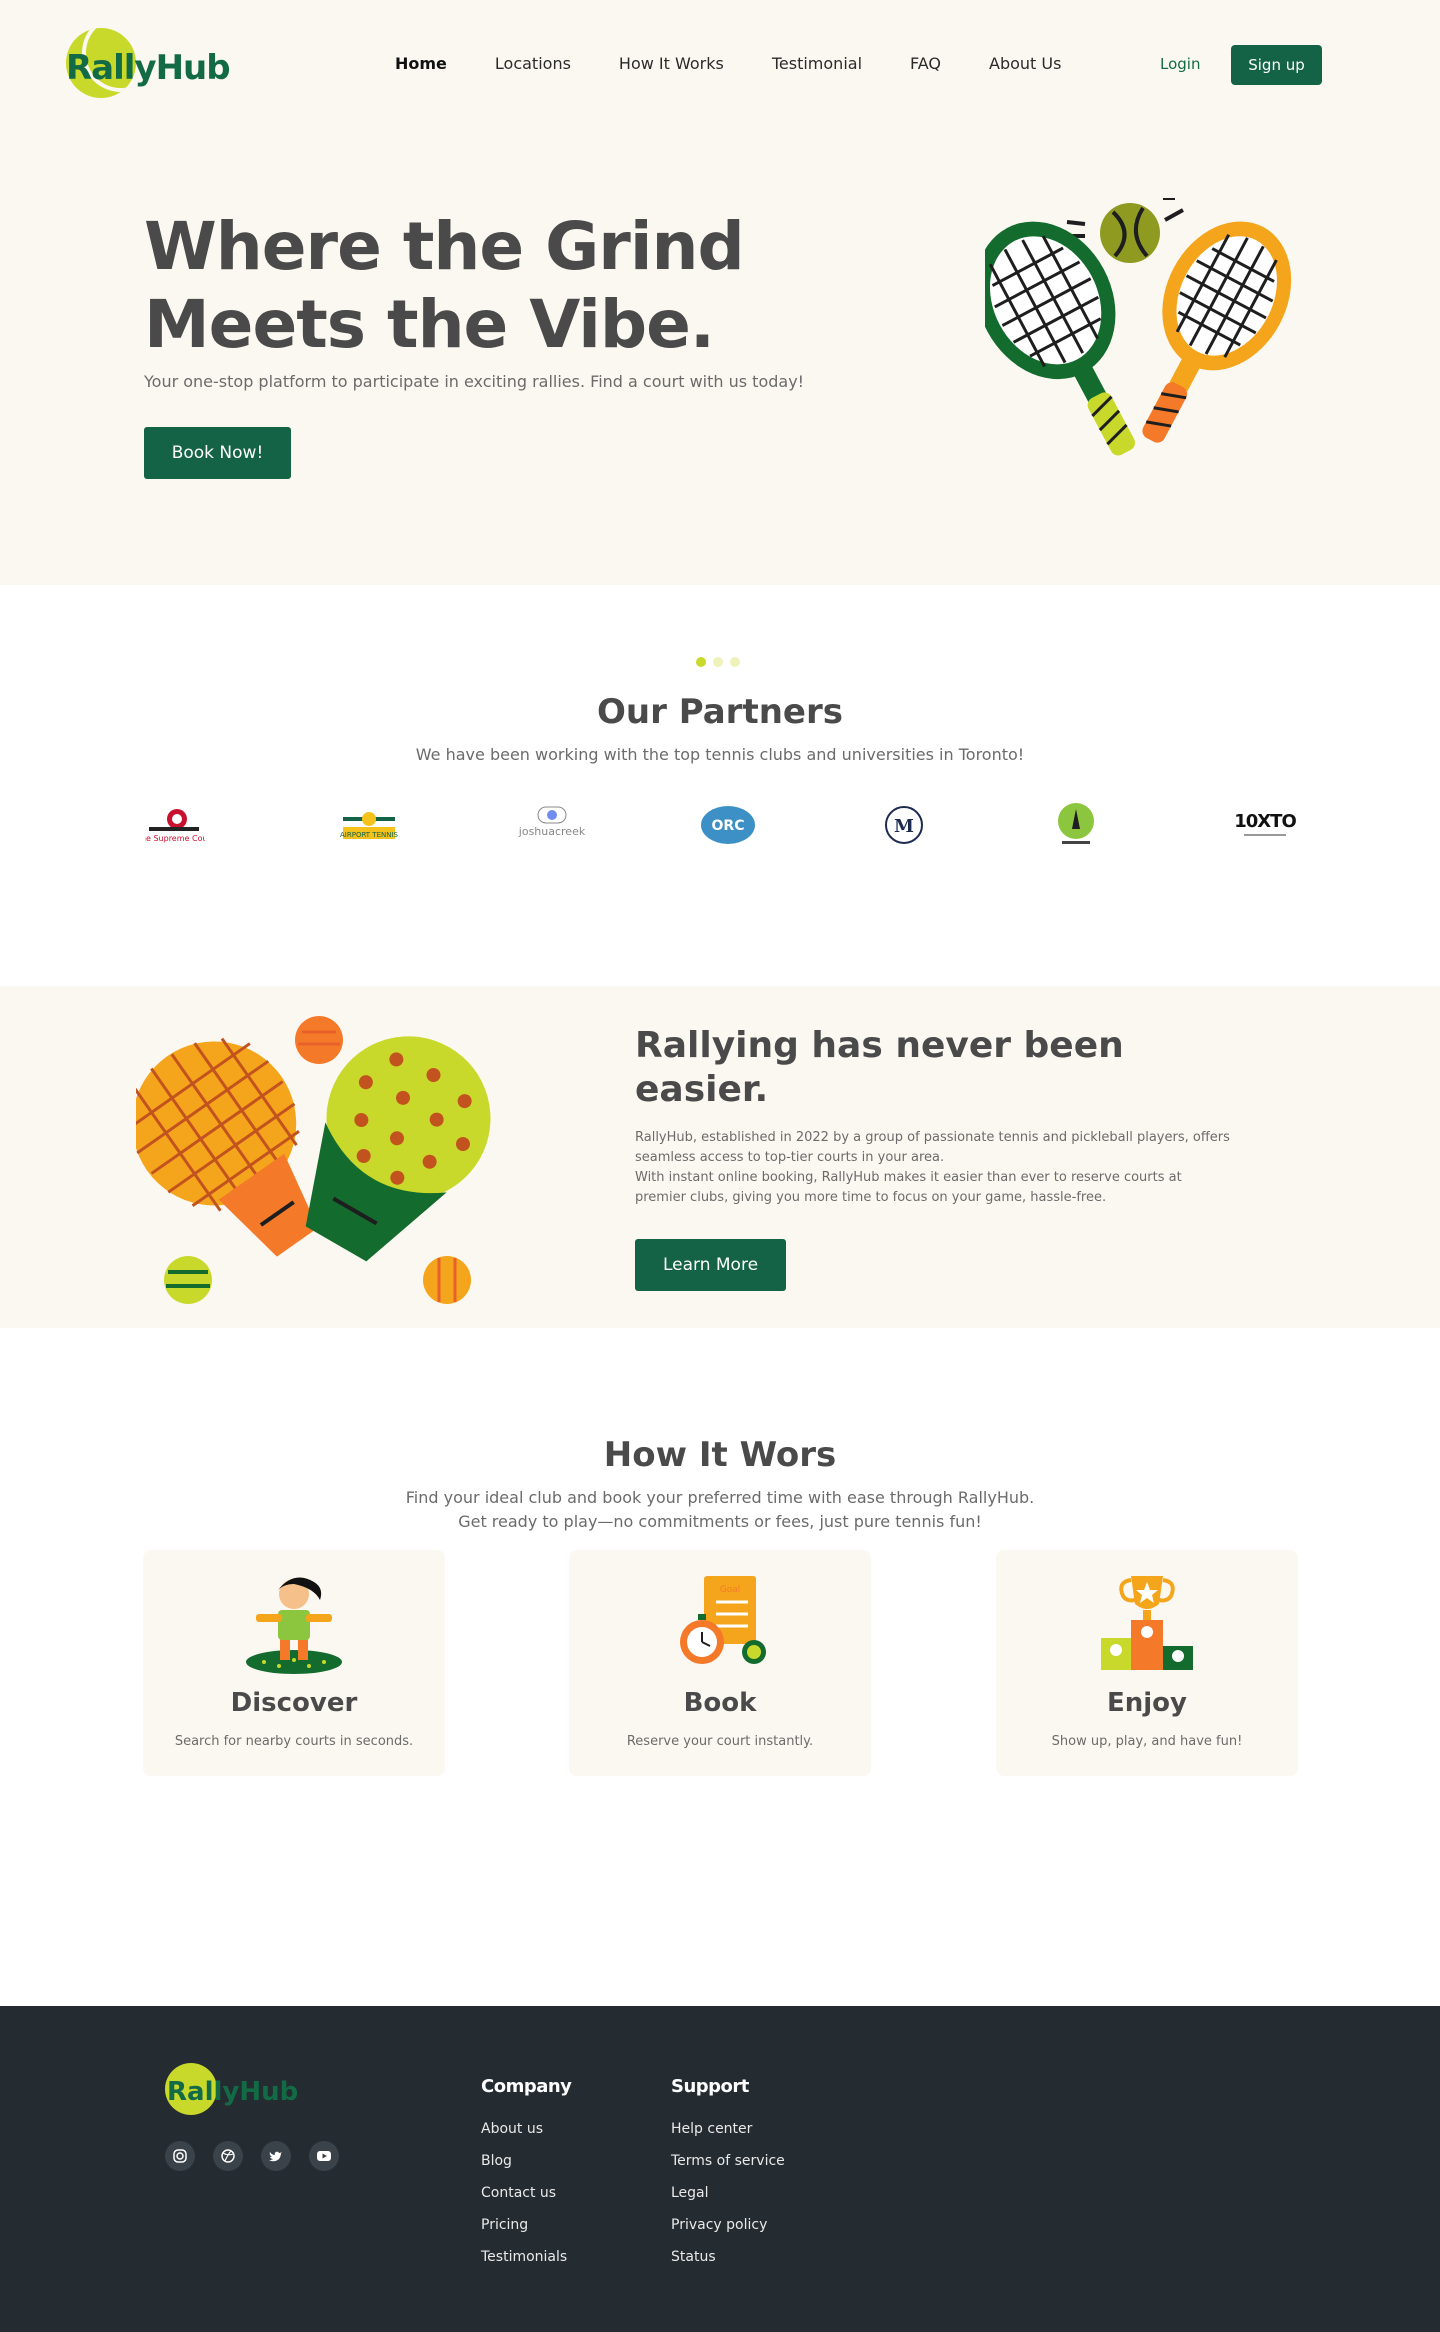  I want to click on youtube-icon, so click(324, 2156).